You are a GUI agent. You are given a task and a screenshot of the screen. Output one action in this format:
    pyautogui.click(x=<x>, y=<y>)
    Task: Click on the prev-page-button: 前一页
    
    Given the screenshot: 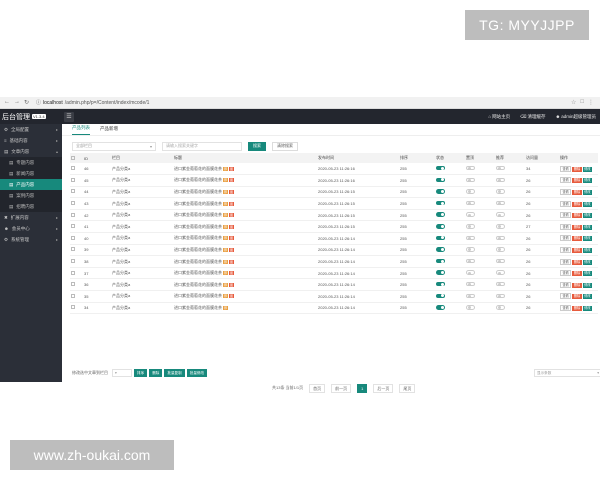 What is the action you would take?
    pyautogui.click(x=341, y=388)
    